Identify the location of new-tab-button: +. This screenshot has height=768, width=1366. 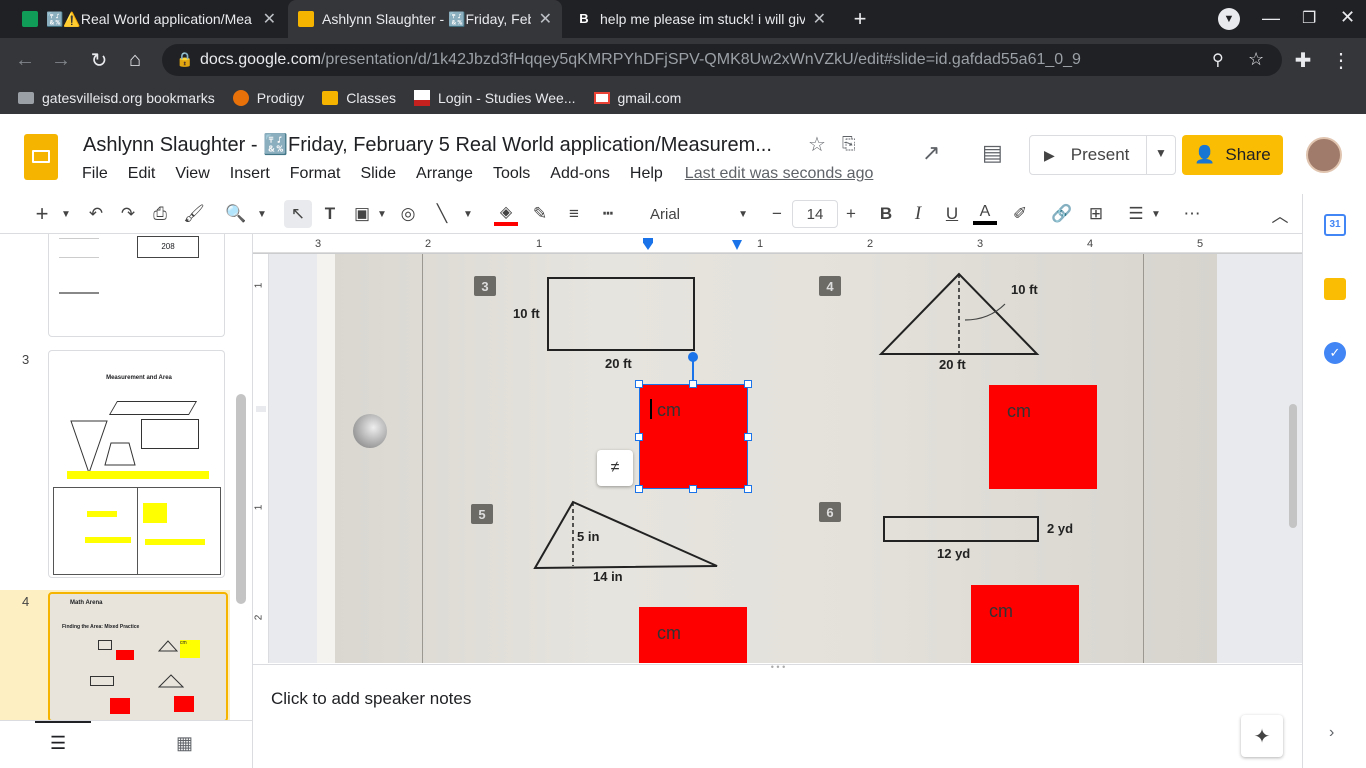
(860, 19).